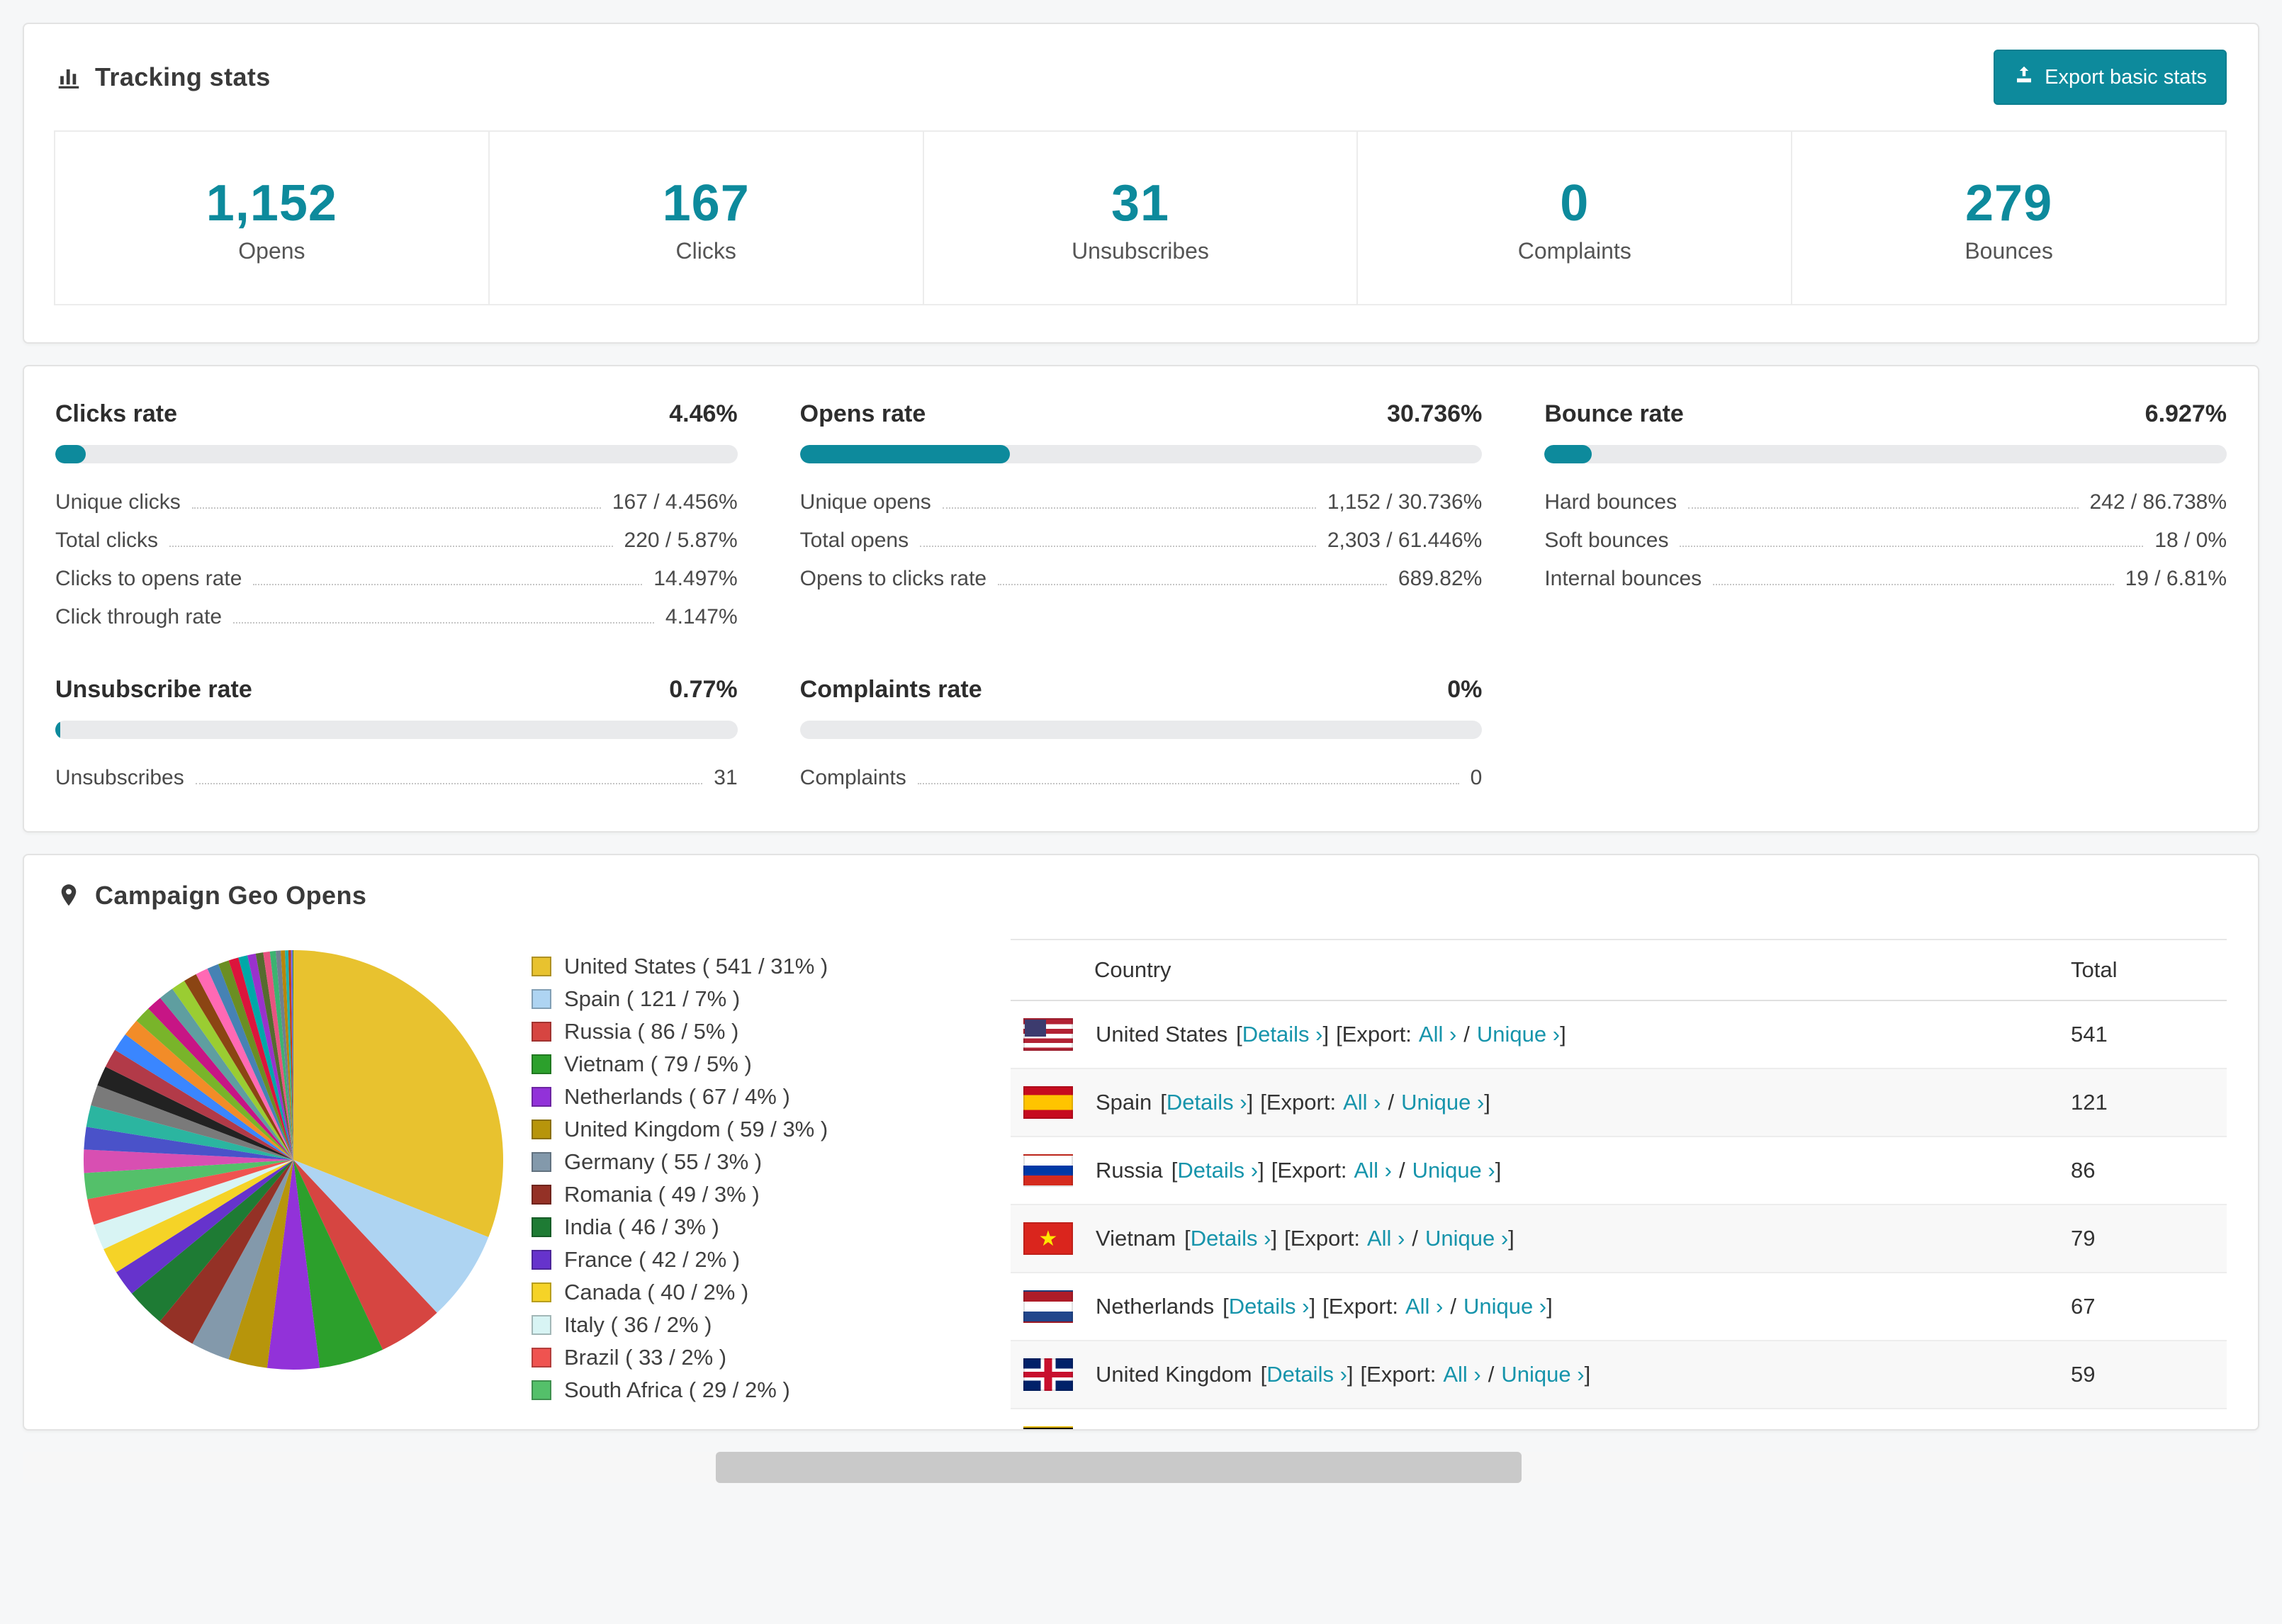 Image resolution: width=2282 pixels, height=1624 pixels. What do you see at coordinates (2158, 502) in the screenshot?
I see `metric-value: 242 / 86.738%` at bounding box center [2158, 502].